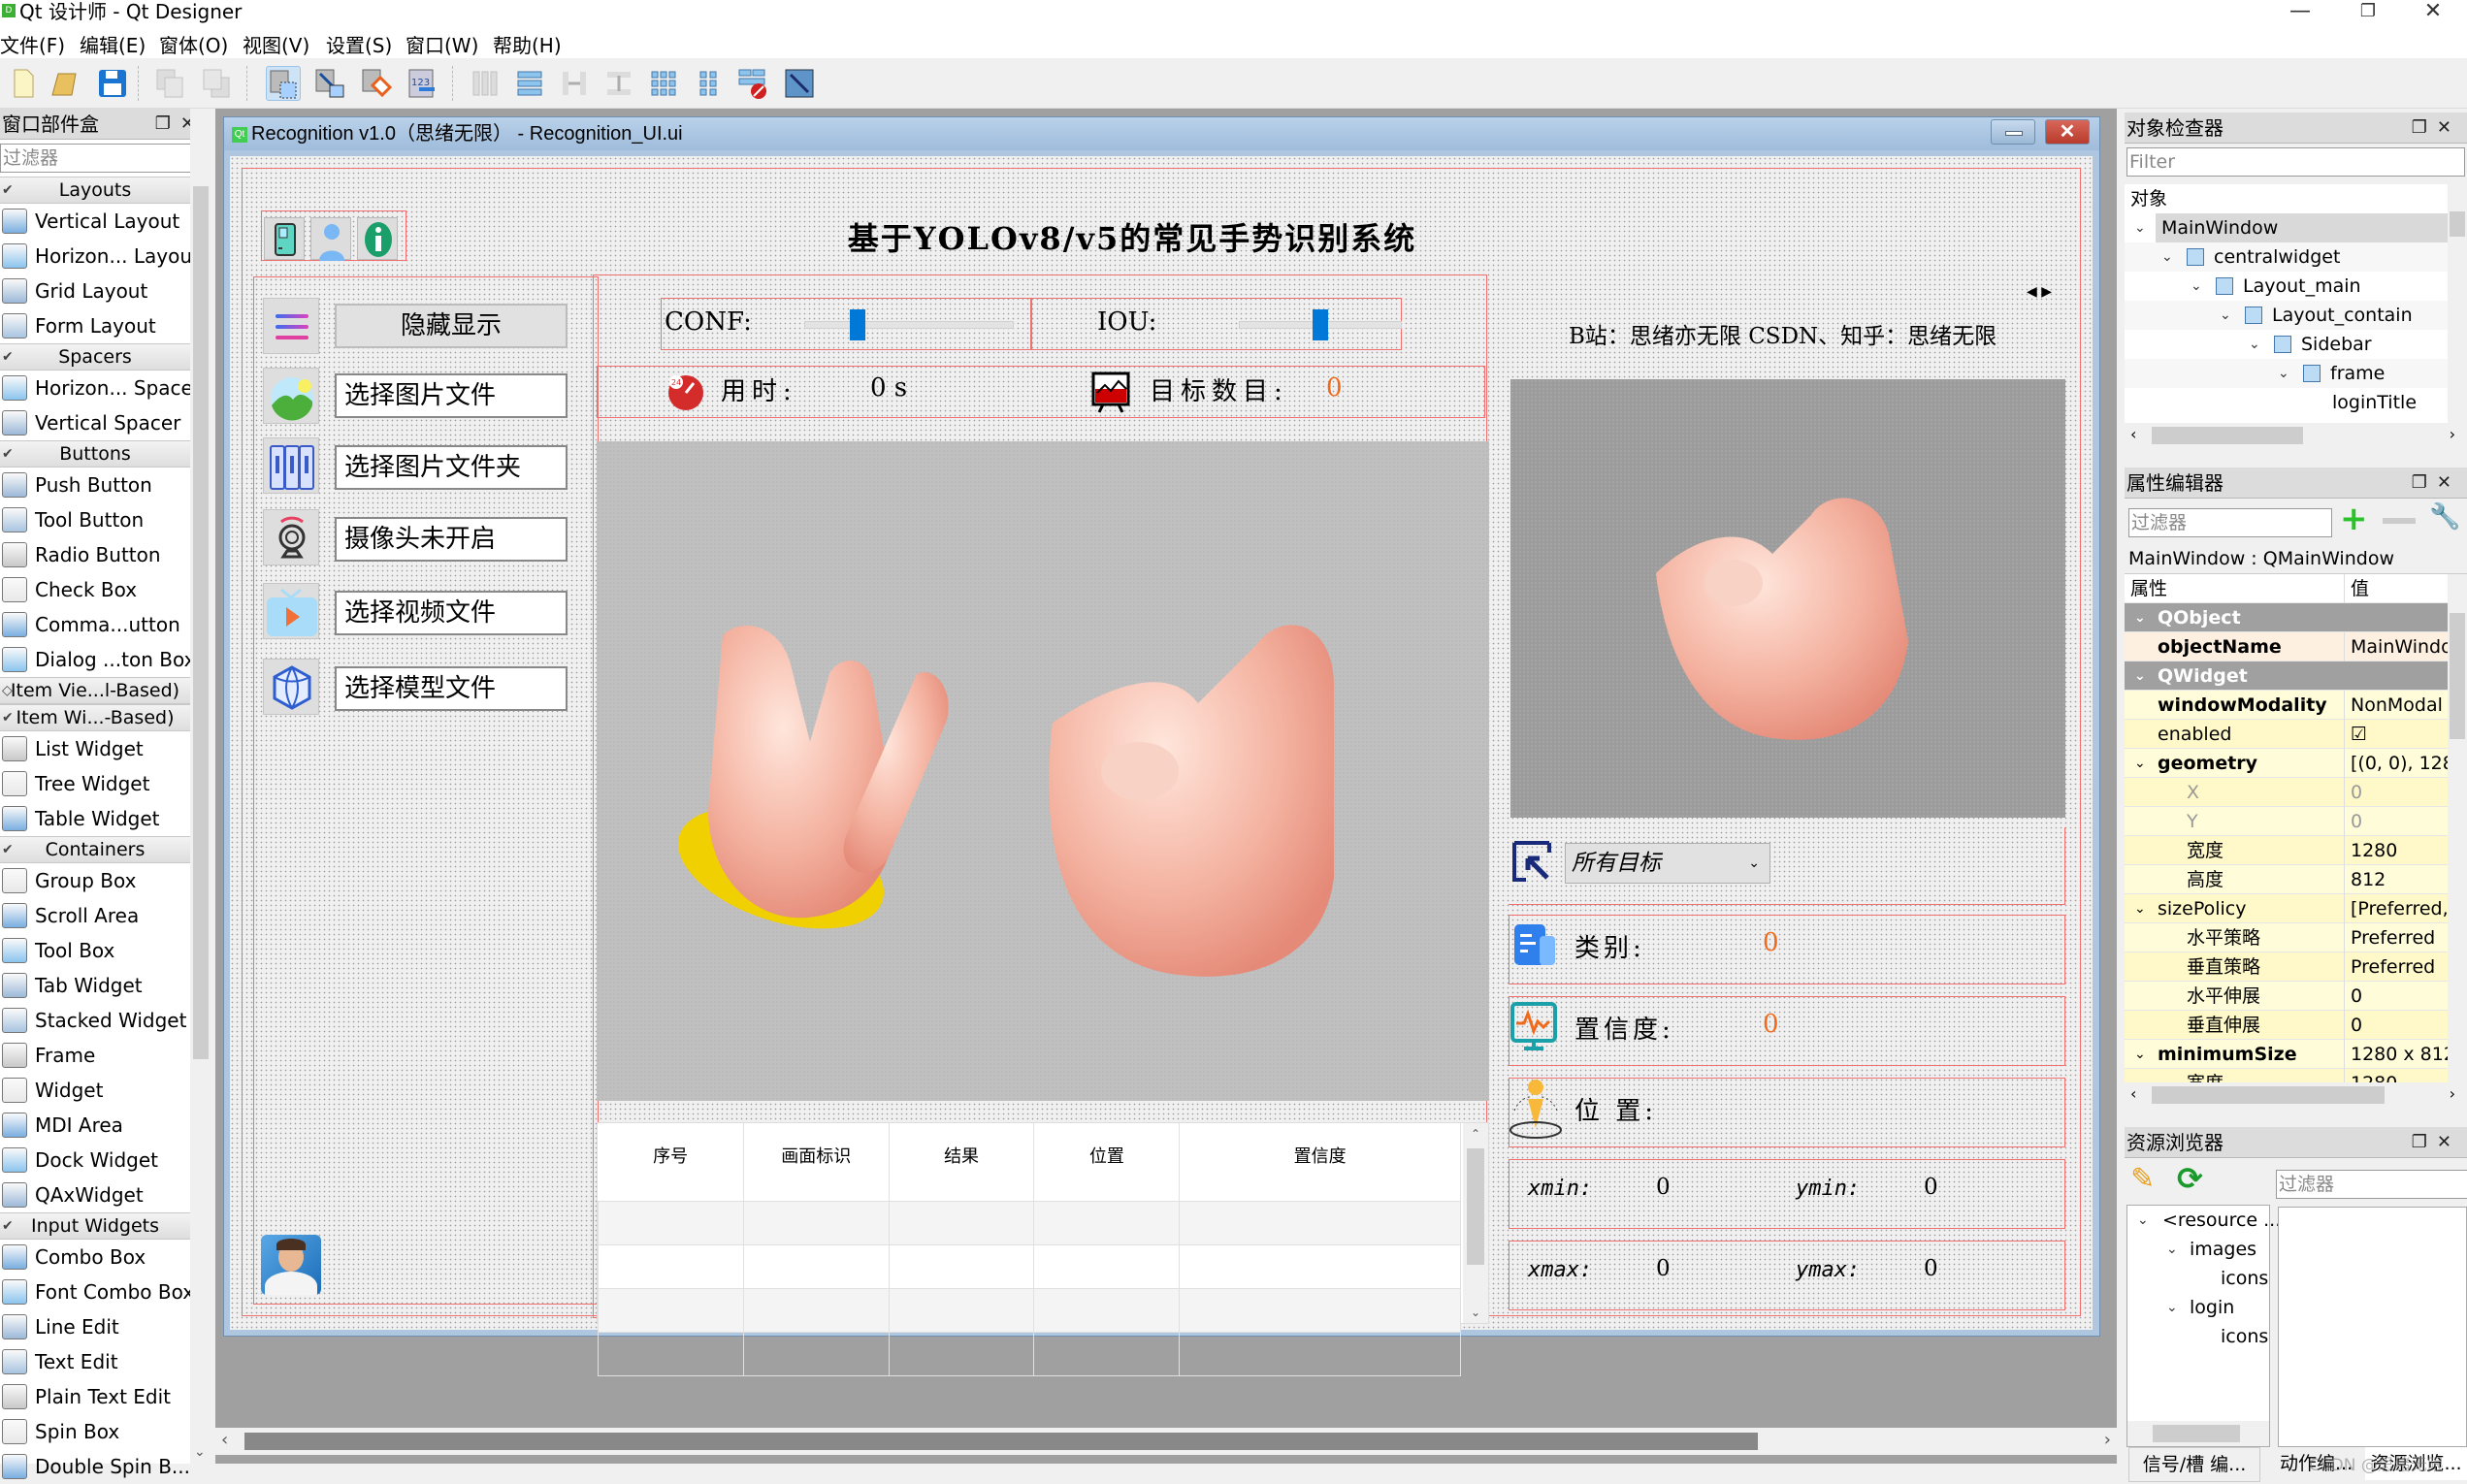 The width and height of the screenshot is (2467, 1484). Describe the element at coordinates (66, 83) in the screenshot. I see `open-folder-icon` at that location.